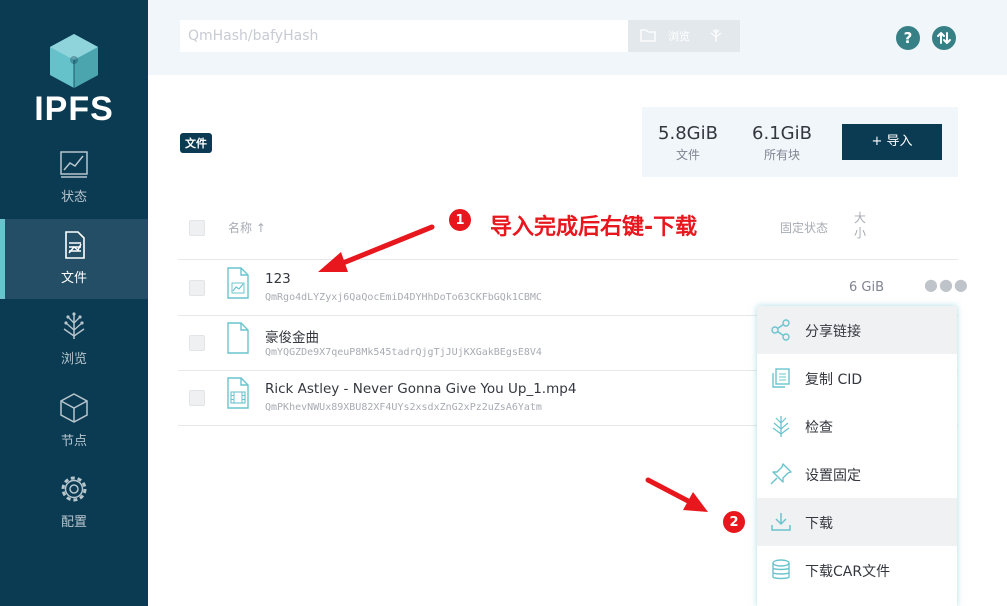 The image size is (1007, 606). What do you see at coordinates (734, 522) in the screenshot?
I see `step-2-marker: 2` at bounding box center [734, 522].